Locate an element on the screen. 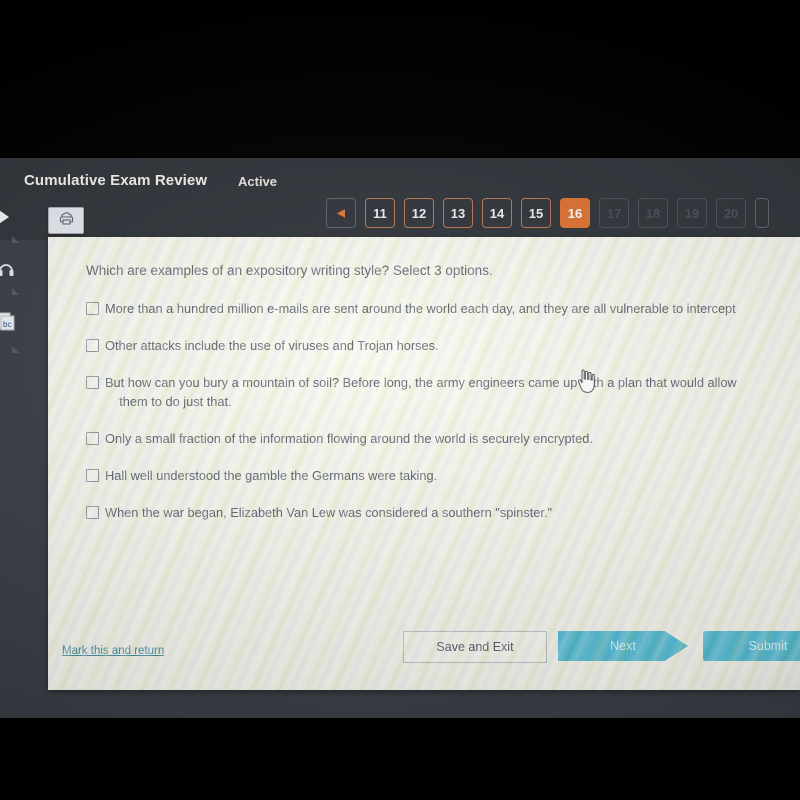 This screenshot has width=800, height=800. pager-page-18: 18 is located at coordinates (653, 213).